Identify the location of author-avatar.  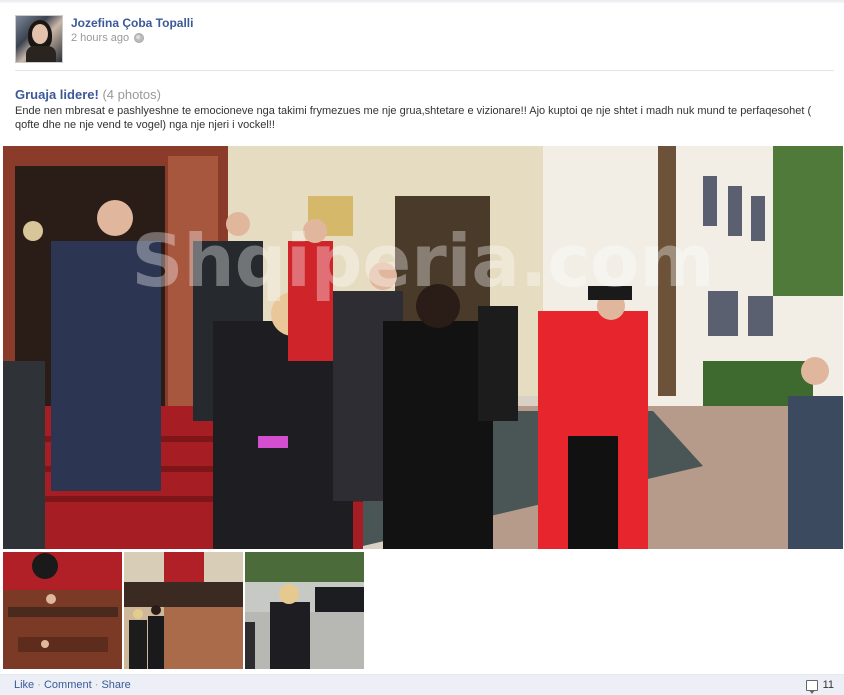
(39, 39).